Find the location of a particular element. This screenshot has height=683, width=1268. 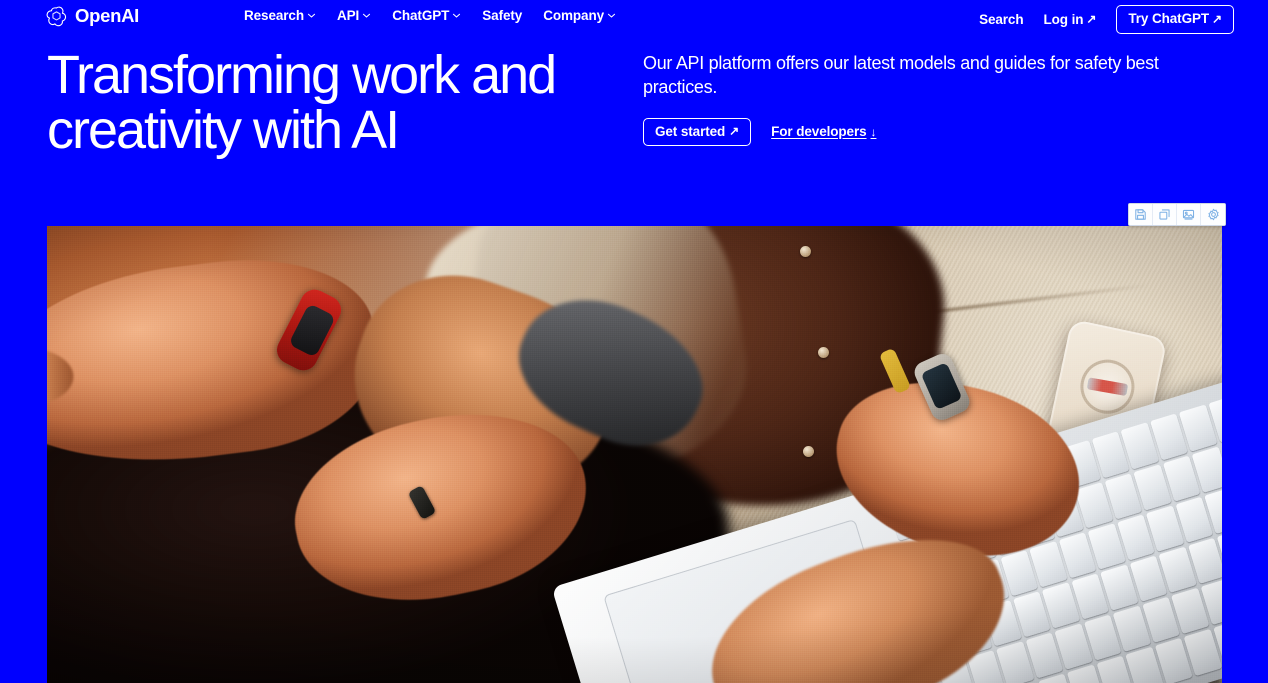

arrow-down-icon: ↓ is located at coordinates (873, 131).